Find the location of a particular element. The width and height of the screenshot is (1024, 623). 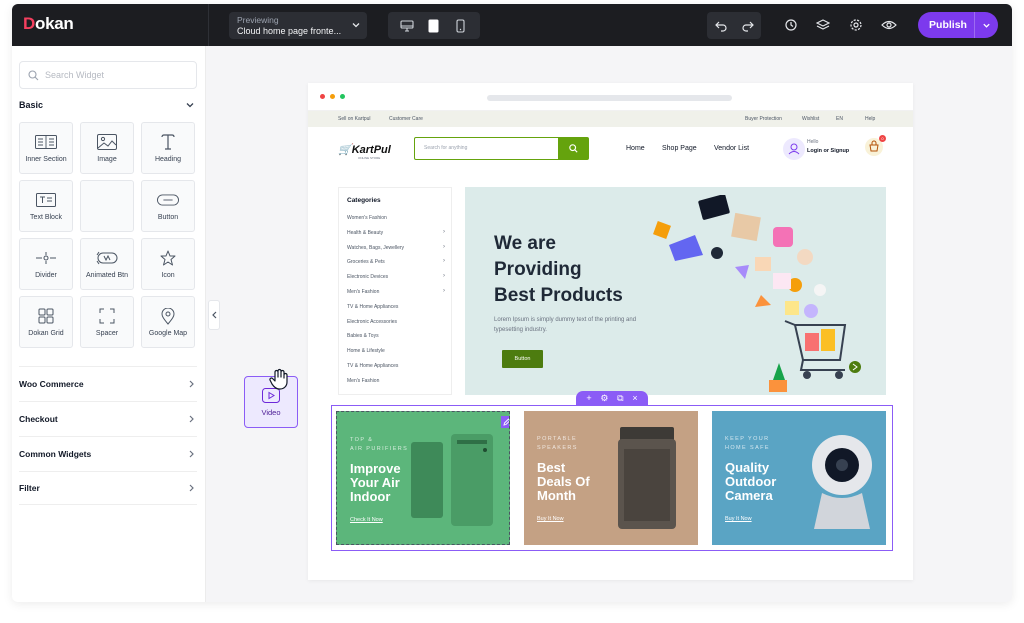

undo-icon is located at coordinates (721, 26).